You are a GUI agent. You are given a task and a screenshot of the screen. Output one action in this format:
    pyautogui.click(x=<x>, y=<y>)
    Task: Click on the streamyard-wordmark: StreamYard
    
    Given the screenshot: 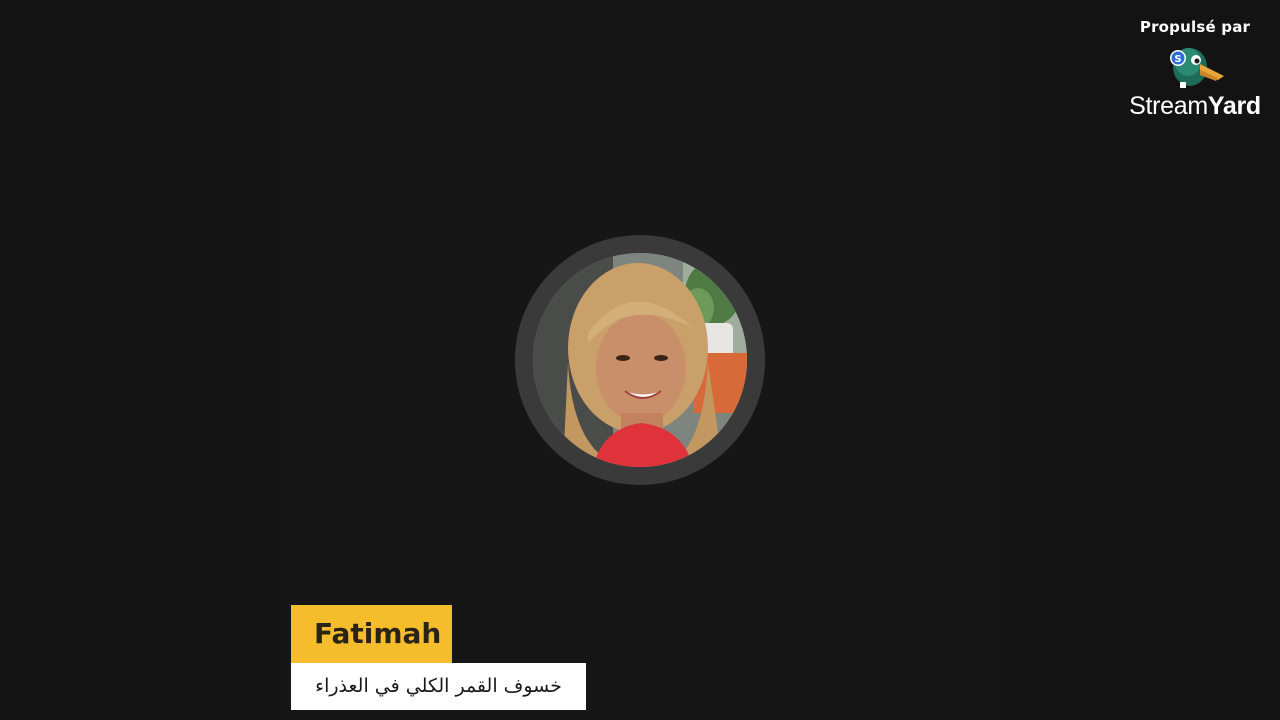 What is the action you would take?
    pyautogui.click(x=1195, y=106)
    